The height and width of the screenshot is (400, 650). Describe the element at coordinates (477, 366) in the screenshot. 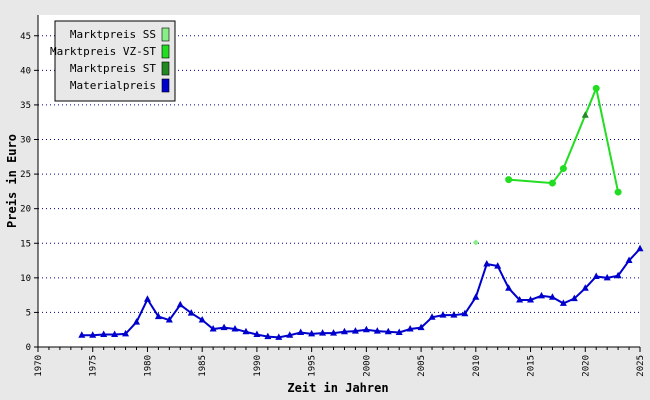

I see `x-tick-label: 2010` at that location.